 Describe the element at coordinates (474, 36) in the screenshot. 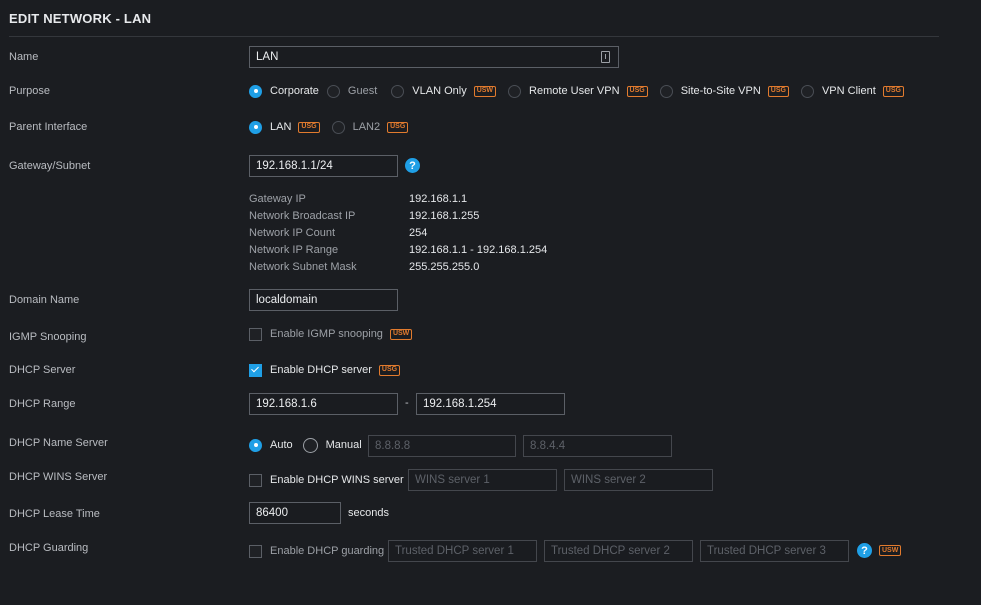

I see `title-divider` at that location.